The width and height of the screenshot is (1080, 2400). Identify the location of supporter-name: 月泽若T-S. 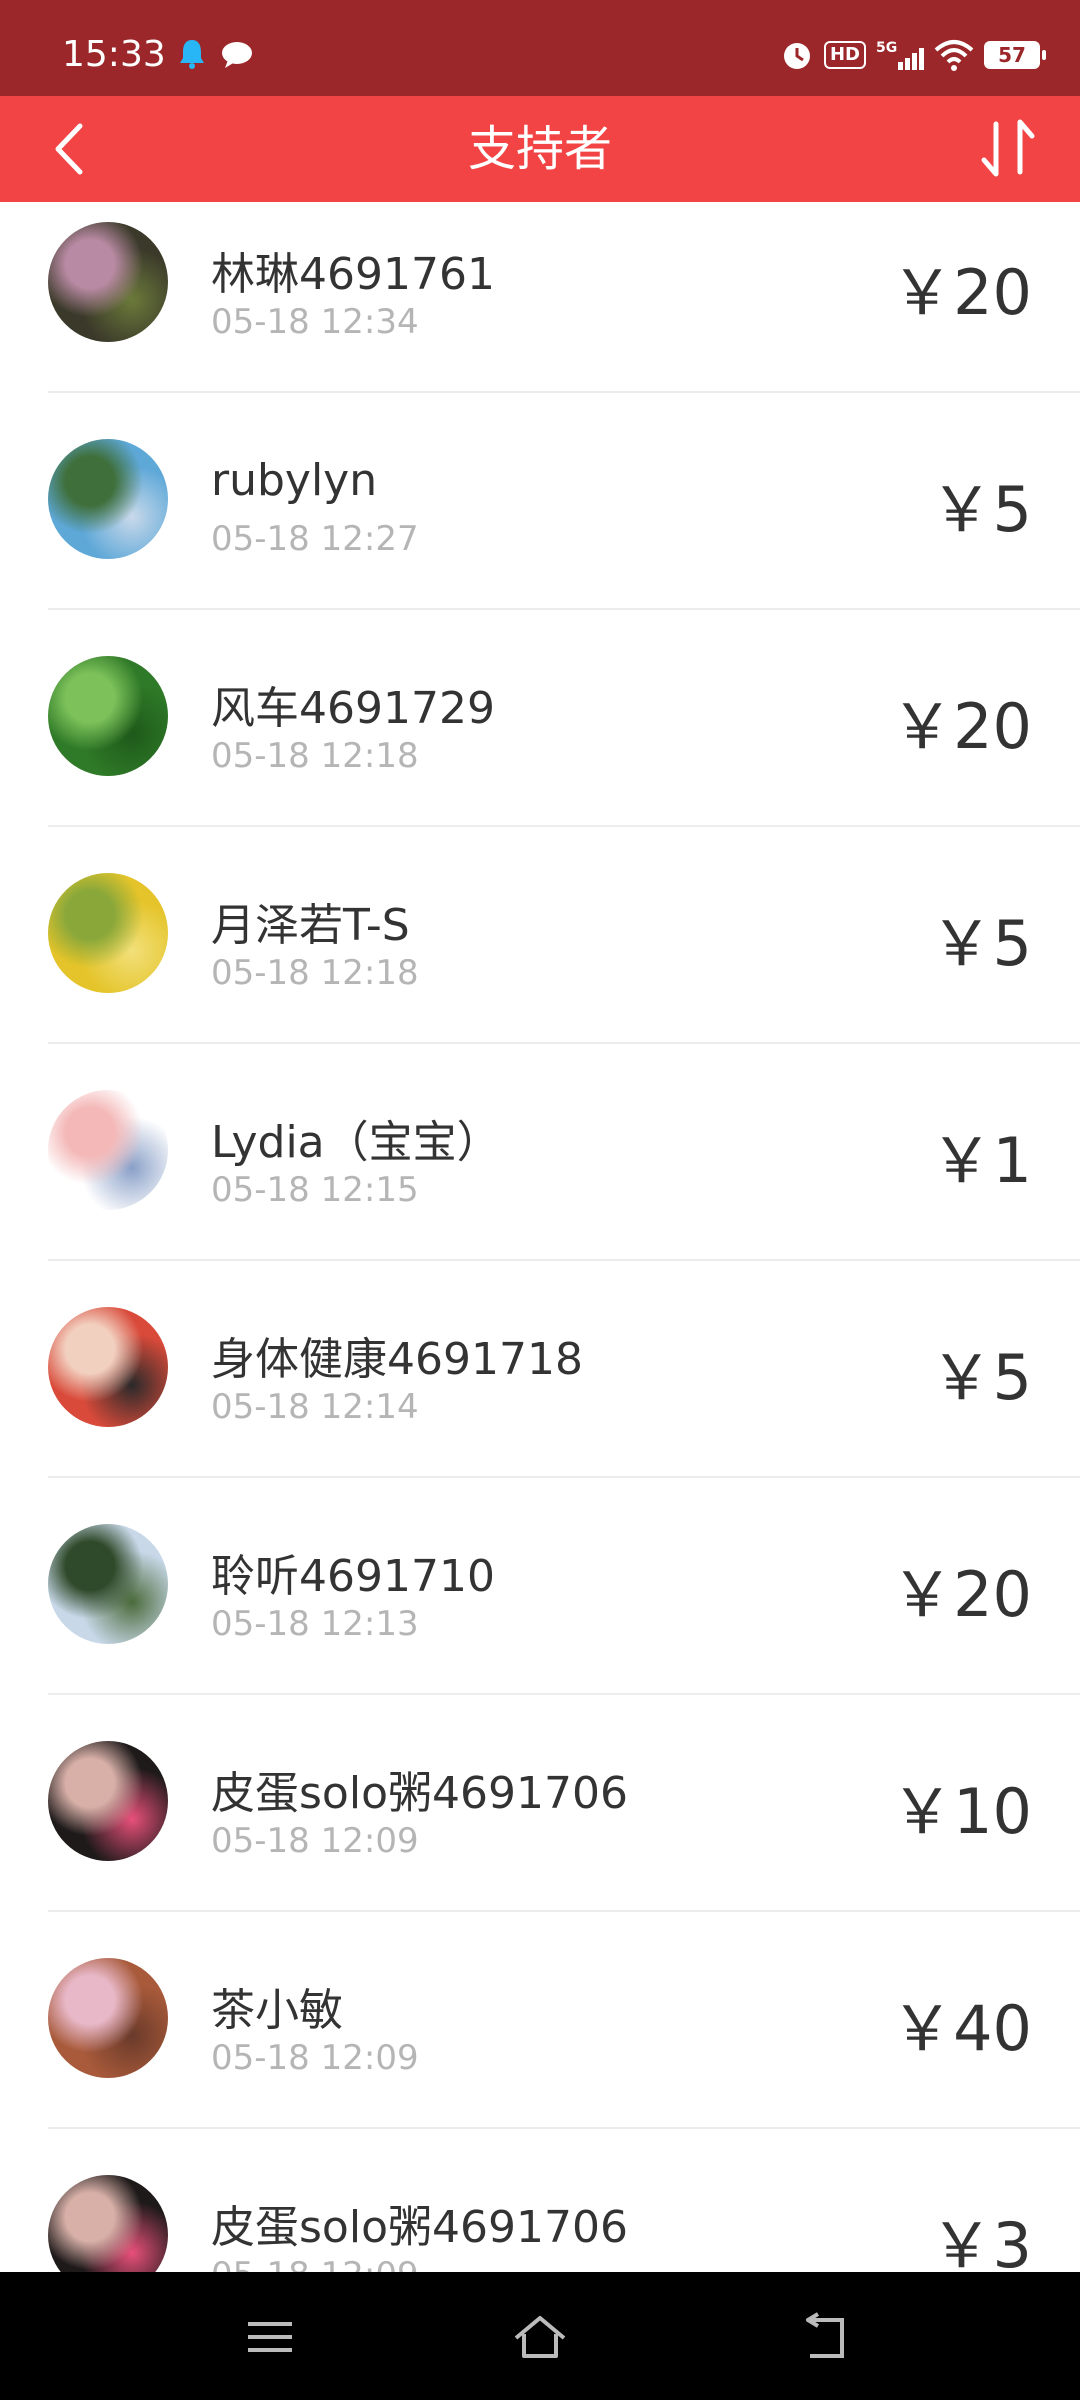
(310, 925).